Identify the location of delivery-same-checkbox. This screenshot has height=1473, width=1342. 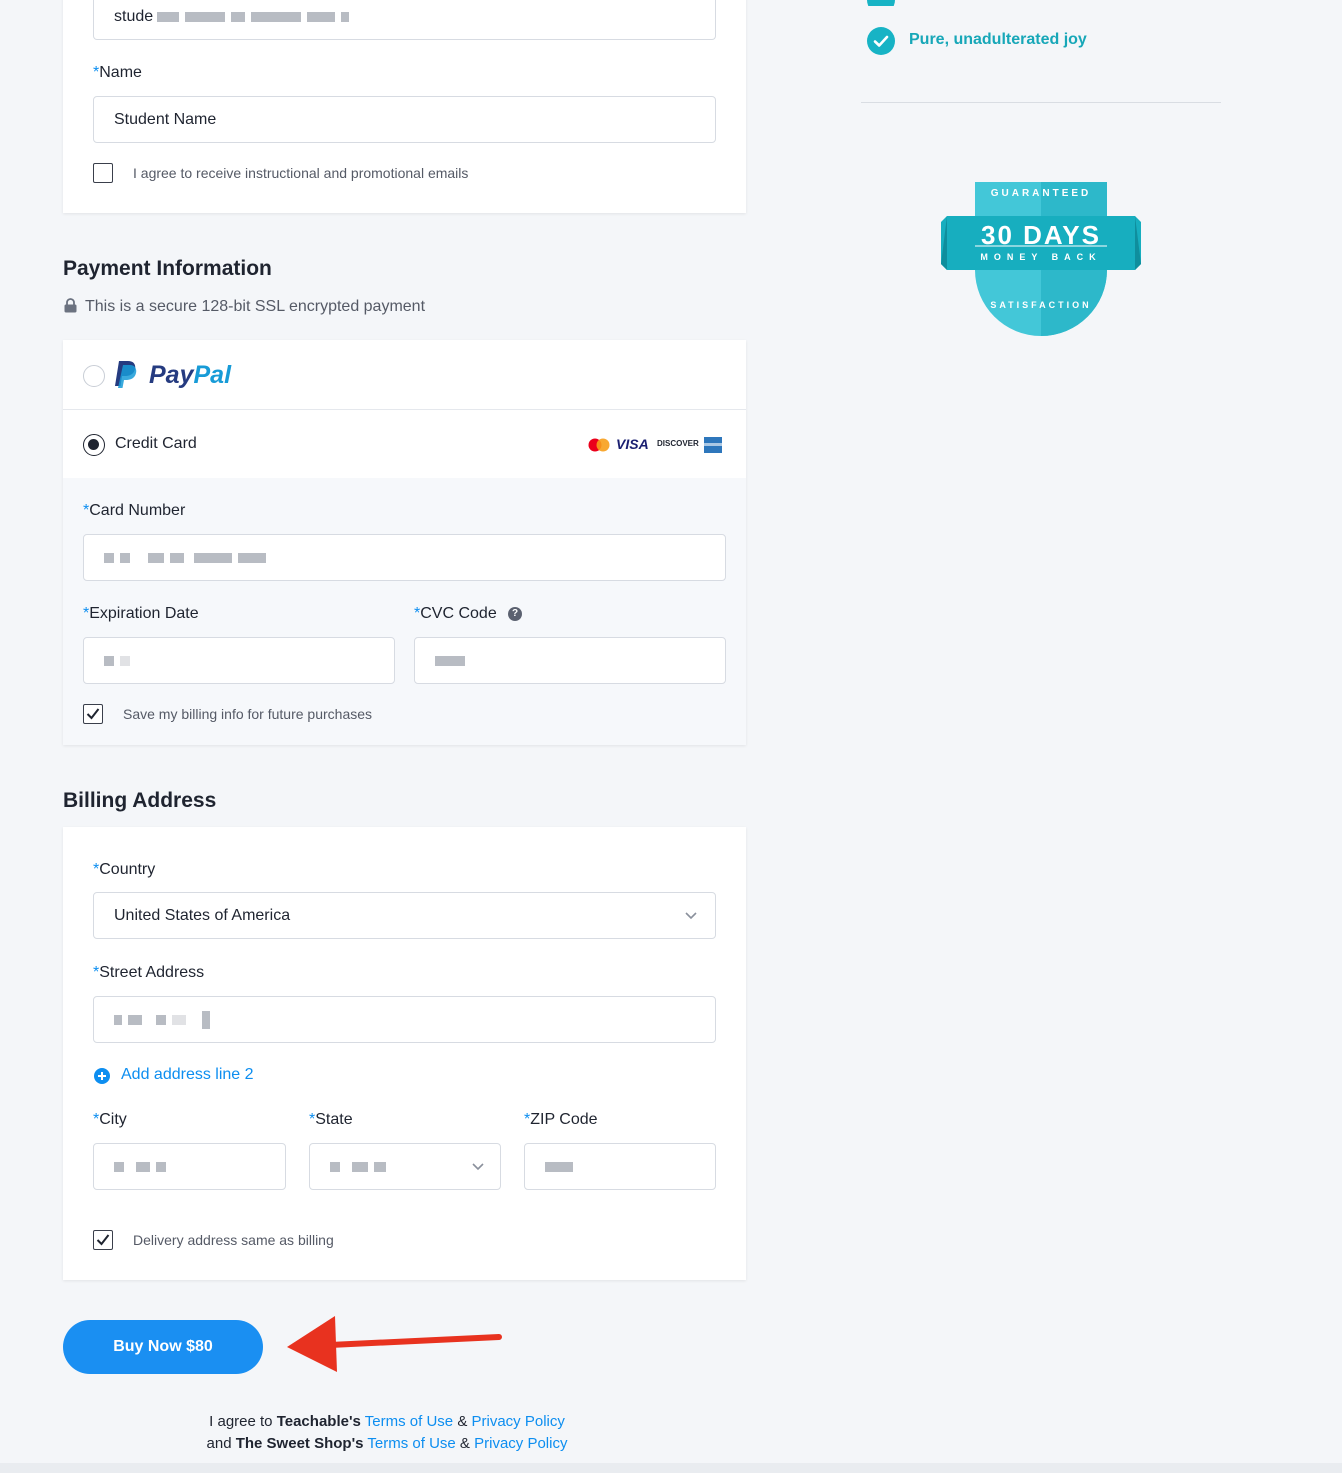
(103, 1240).